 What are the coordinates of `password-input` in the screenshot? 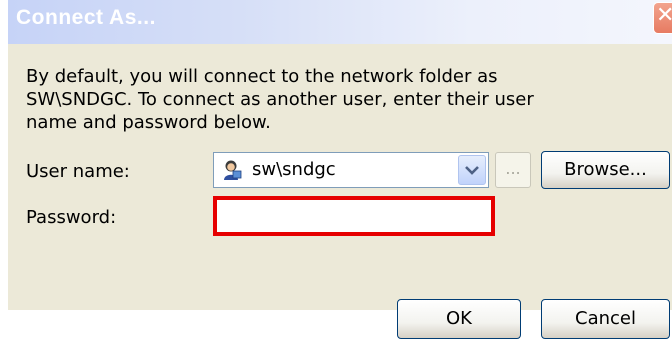 It's located at (354, 216).